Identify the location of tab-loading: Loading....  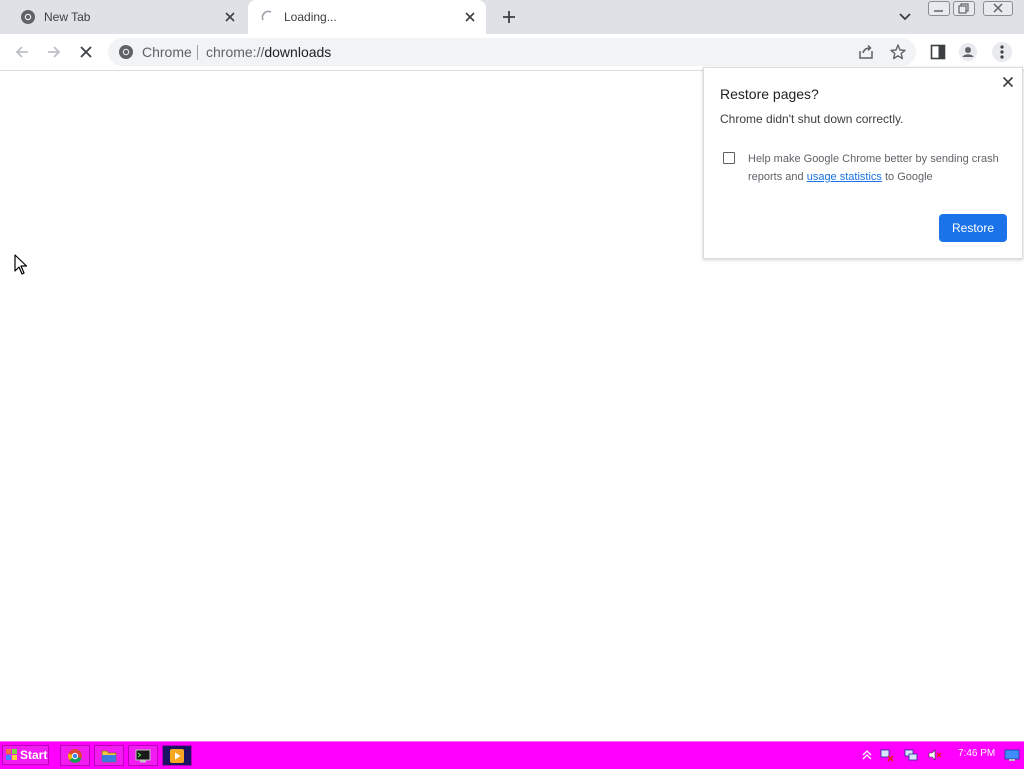
(367, 17).